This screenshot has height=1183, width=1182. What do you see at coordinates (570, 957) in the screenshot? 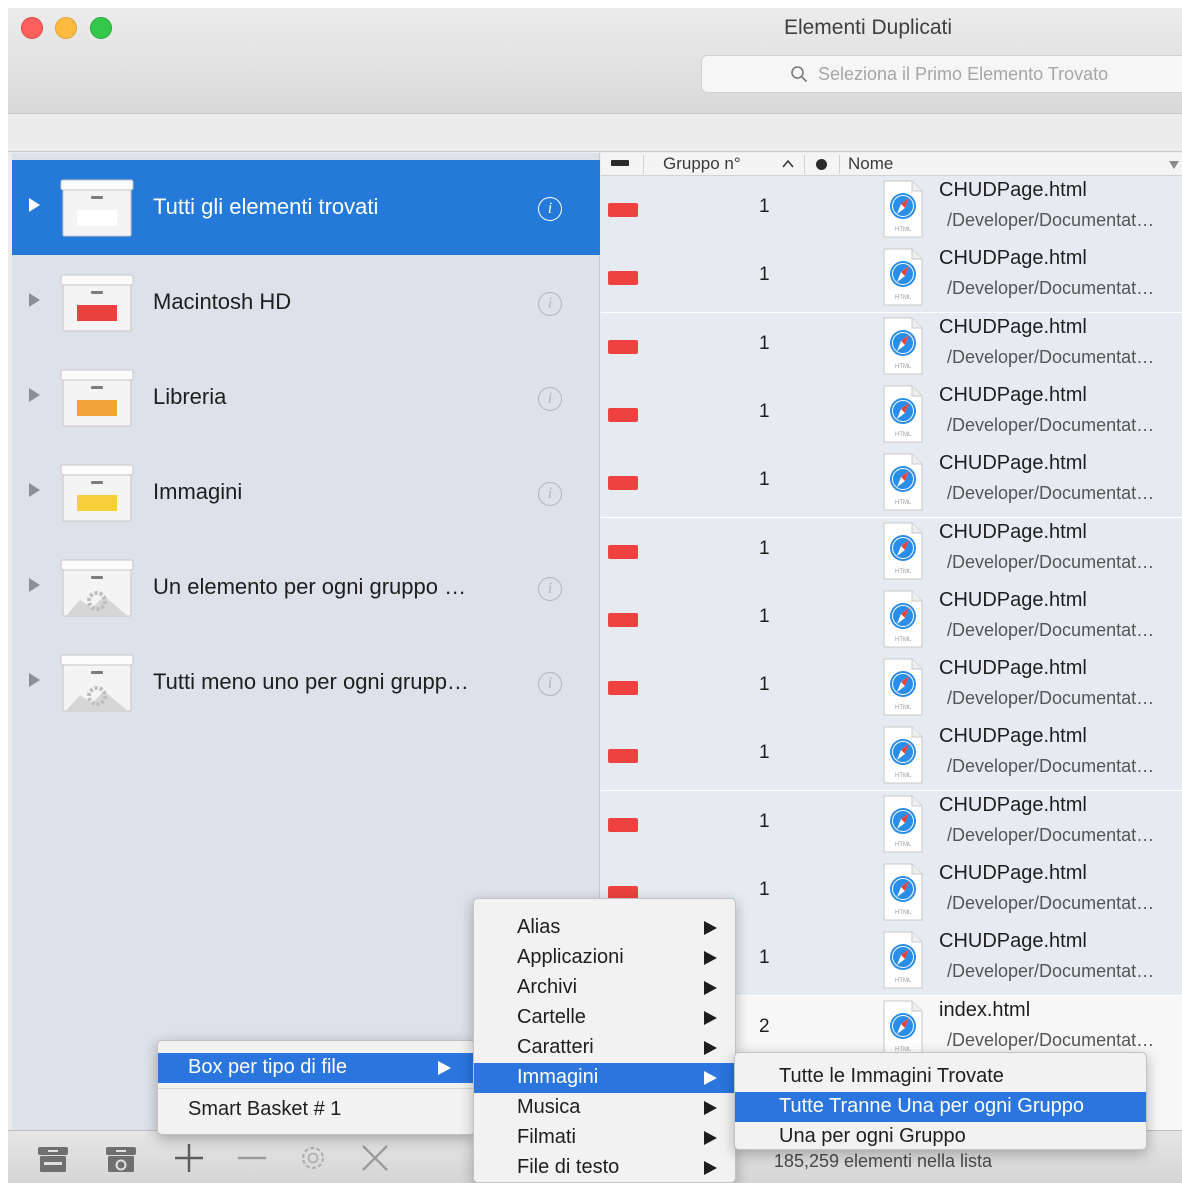
I see `menu-item-label: Applicazioni` at bounding box center [570, 957].